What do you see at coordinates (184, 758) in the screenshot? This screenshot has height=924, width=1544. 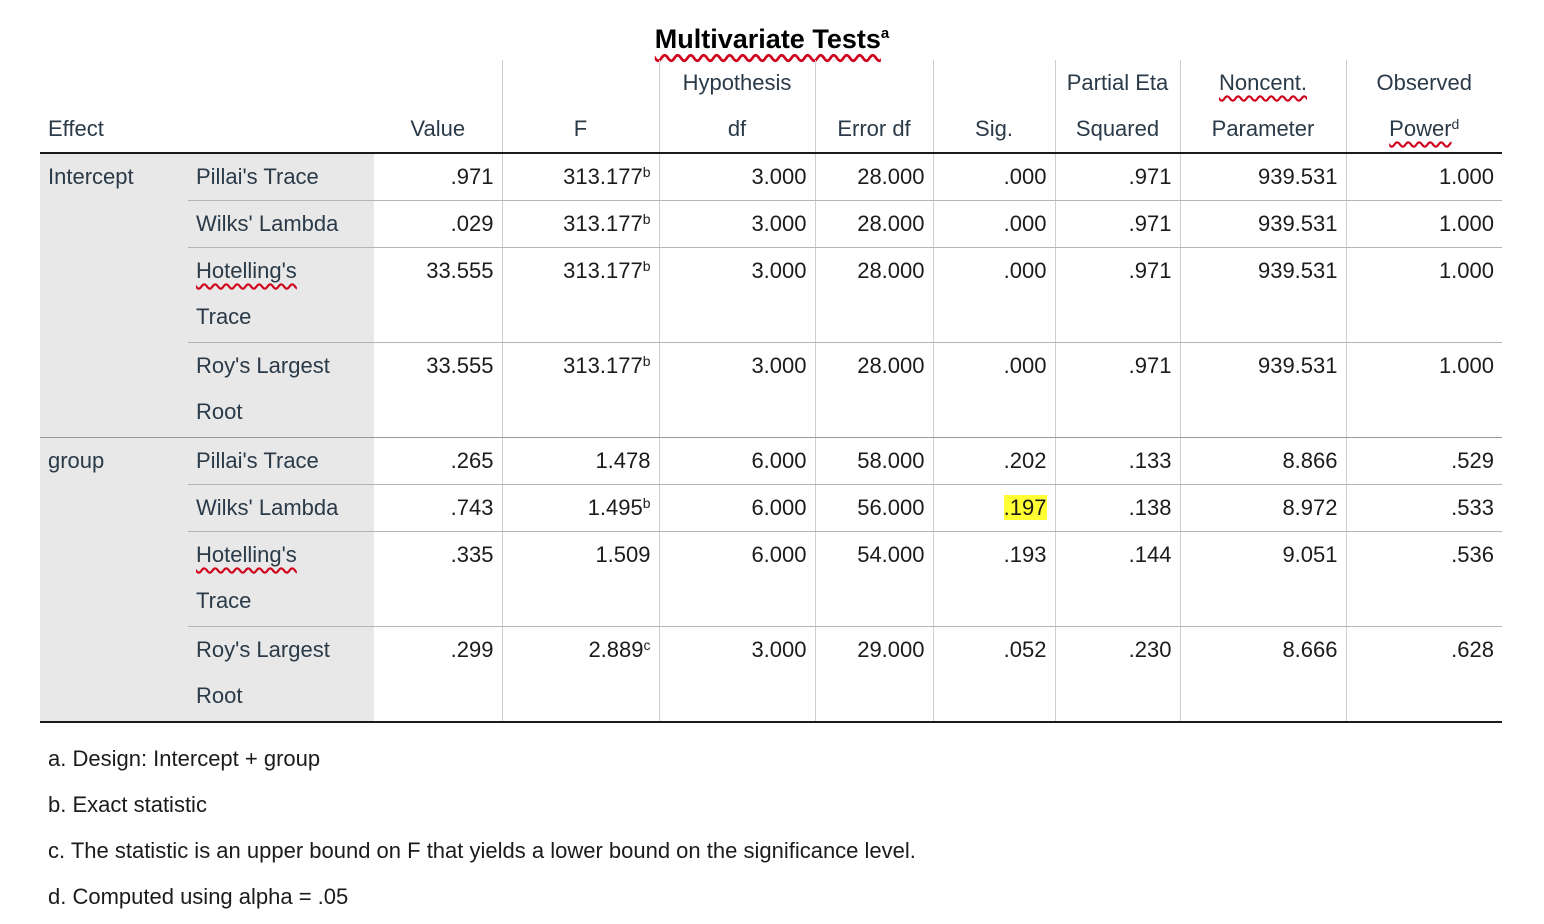 I see `footnote-a: a. Design: Intercept + group` at bounding box center [184, 758].